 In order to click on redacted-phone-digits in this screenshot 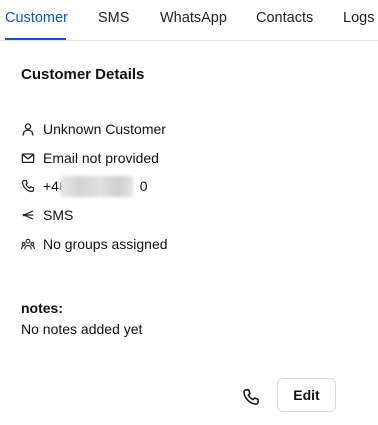, I will do `click(96, 186)`.